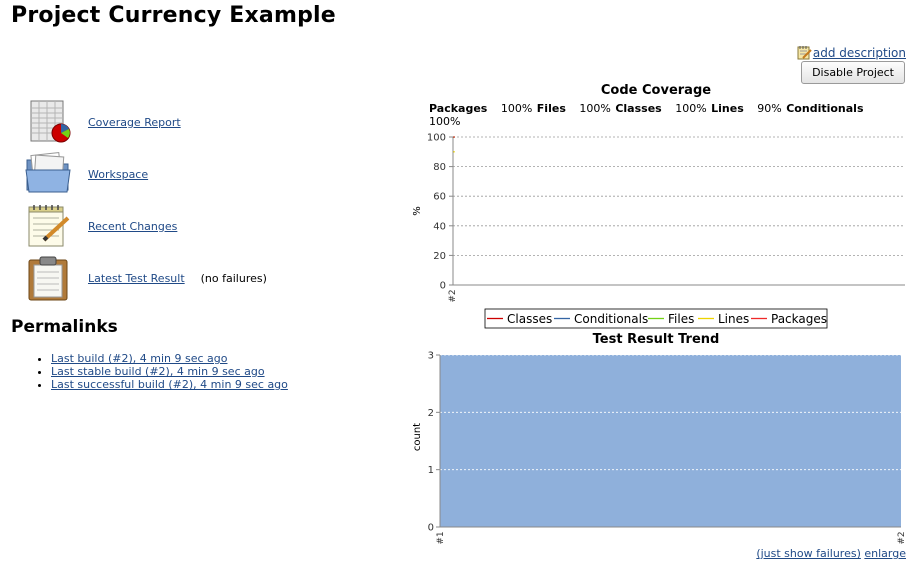  I want to click on y-tick-label: 80, so click(439, 167).